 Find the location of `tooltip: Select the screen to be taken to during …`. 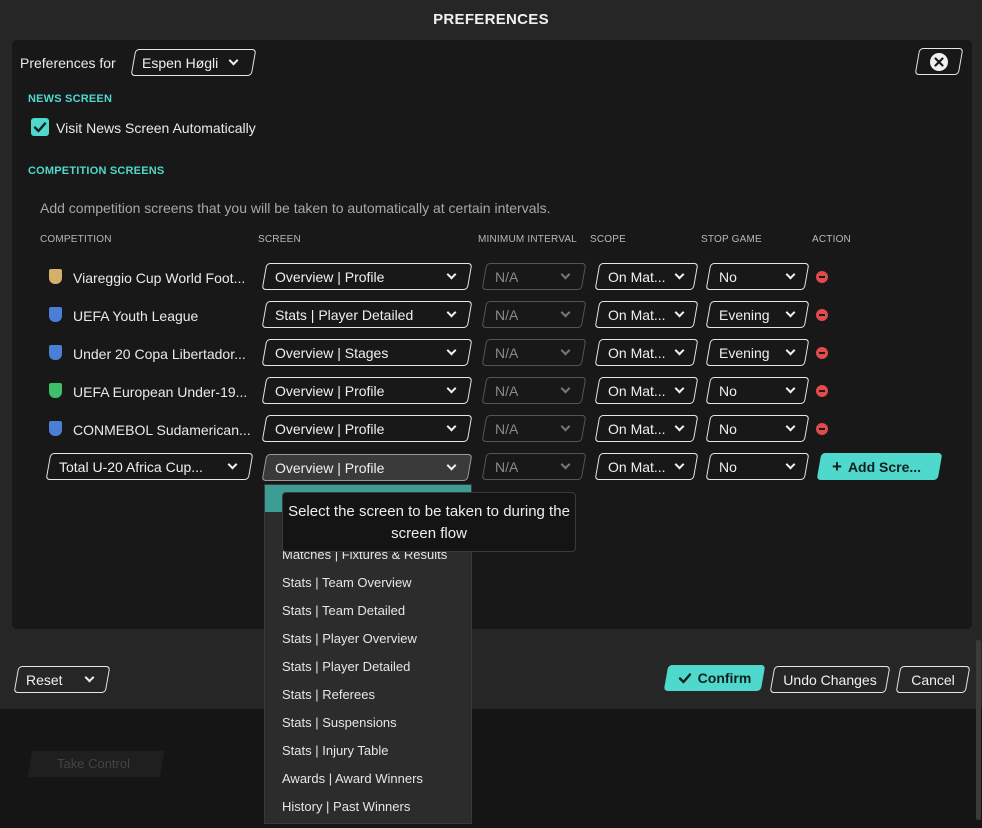

tooltip: Select the screen to be taken to during … is located at coordinates (429, 522).